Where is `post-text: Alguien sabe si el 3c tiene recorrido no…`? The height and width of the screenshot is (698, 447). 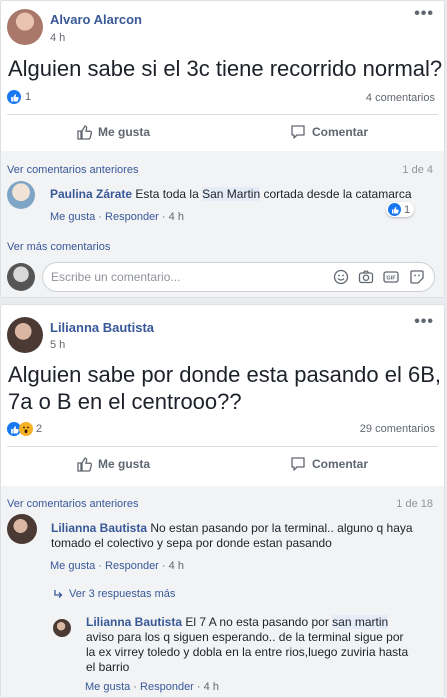
post-text: Alguien sabe si el 3c tiene recorrido no… is located at coordinates (225, 68).